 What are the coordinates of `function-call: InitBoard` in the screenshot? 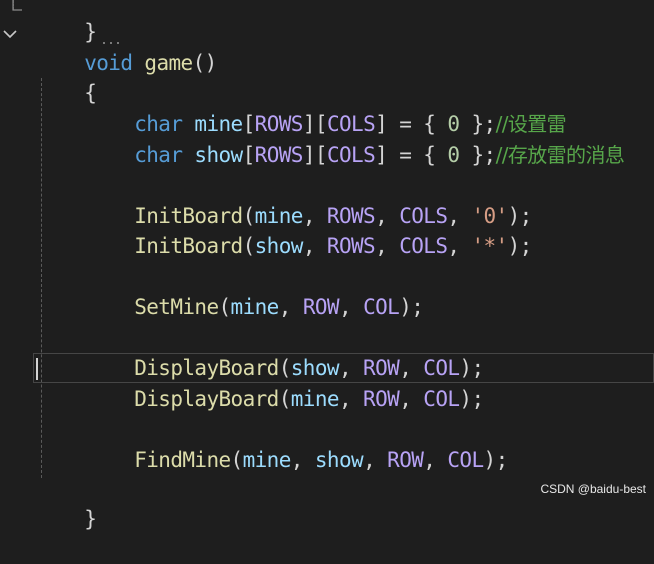 It's located at (188, 246).